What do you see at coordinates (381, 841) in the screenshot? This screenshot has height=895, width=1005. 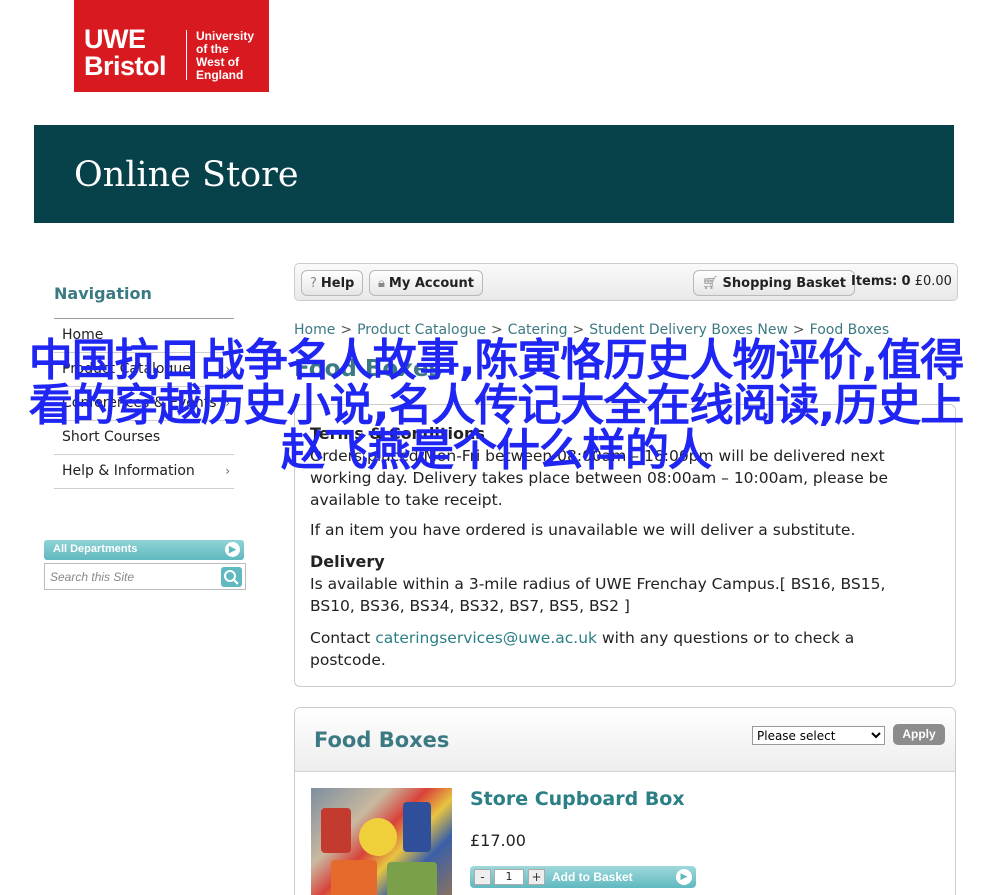 I see `product-image` at bounding box center [381, 841].